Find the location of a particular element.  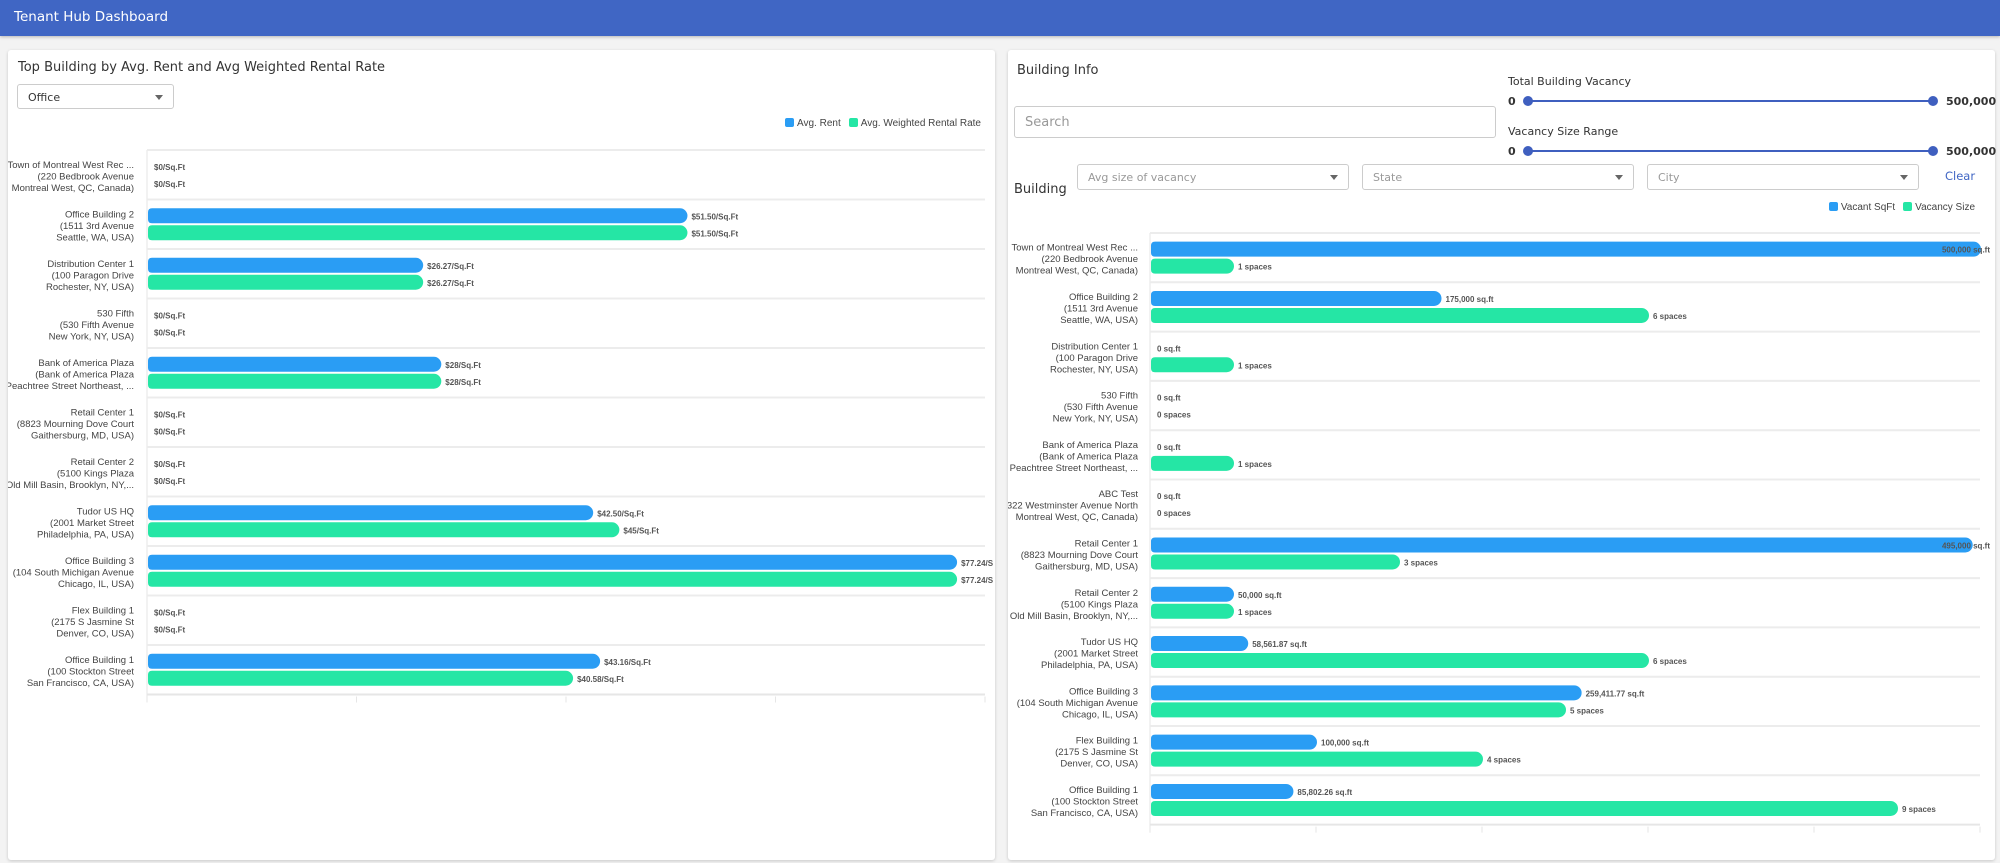

bar-value-label: 259,411.77 sq.ft is located at coordinates (1615, 693).